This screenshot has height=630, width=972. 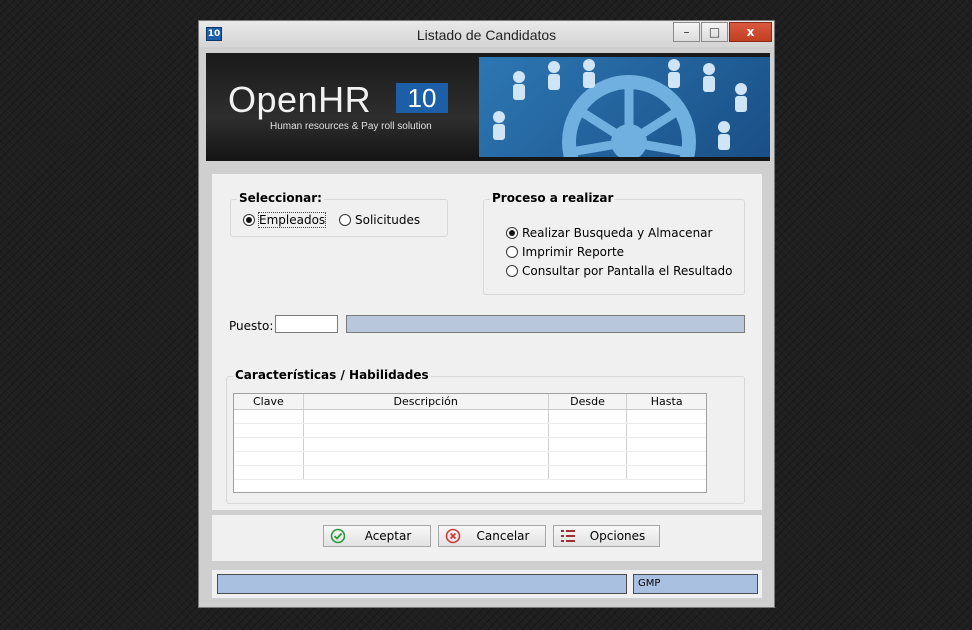 I want to click on options-button: Opciones, so click(x=606, y=536).